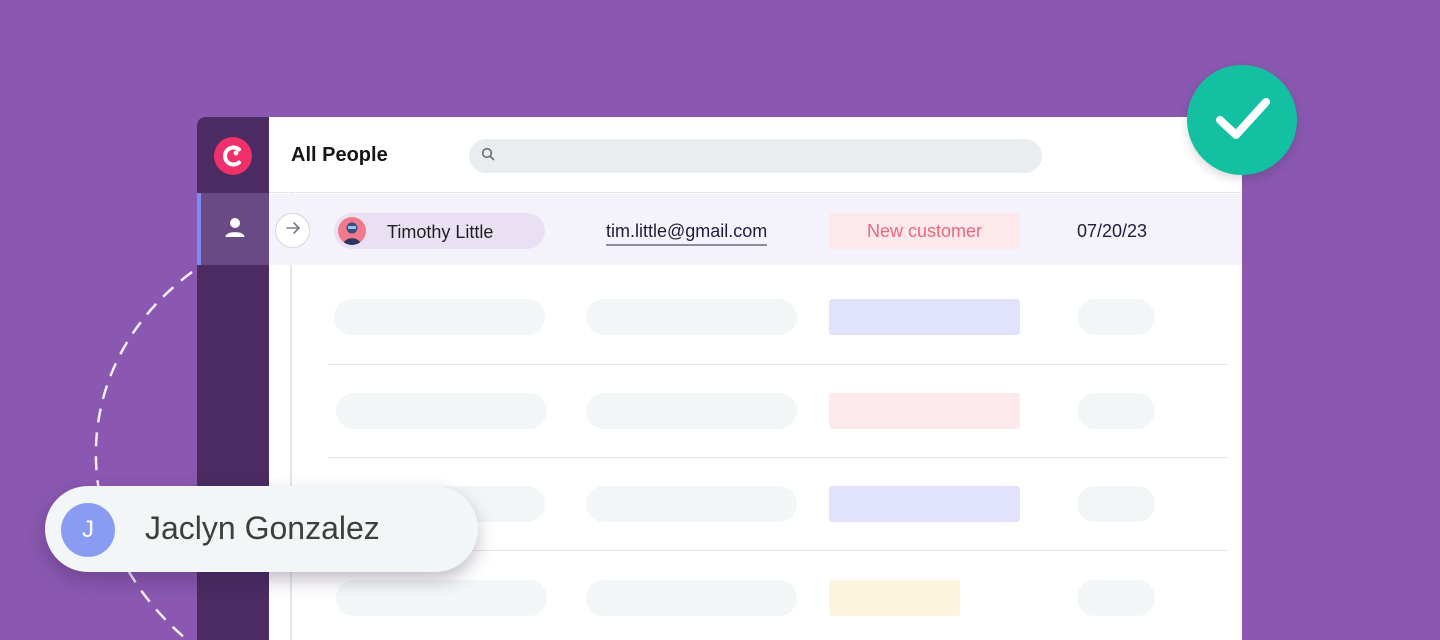  I want to click on person-icon, so click(235, 229).